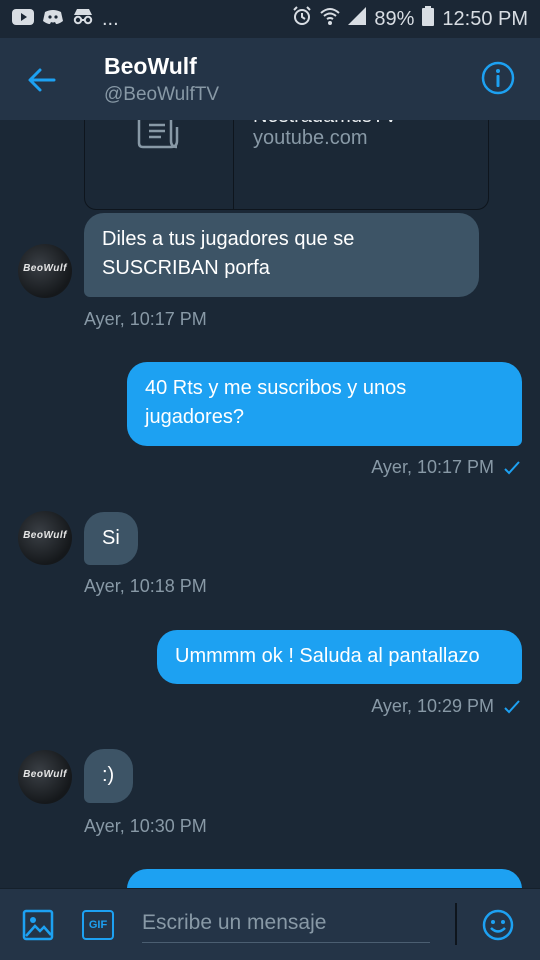 This screenshot has height=960, width=540. Describe the element at coordinates (324, 878) in the screenshot. I see `message-bubble-outgoing-partial` at that location.